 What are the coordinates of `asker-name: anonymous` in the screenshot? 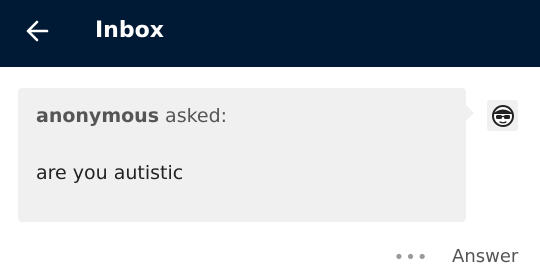 It's located at (97, 116).